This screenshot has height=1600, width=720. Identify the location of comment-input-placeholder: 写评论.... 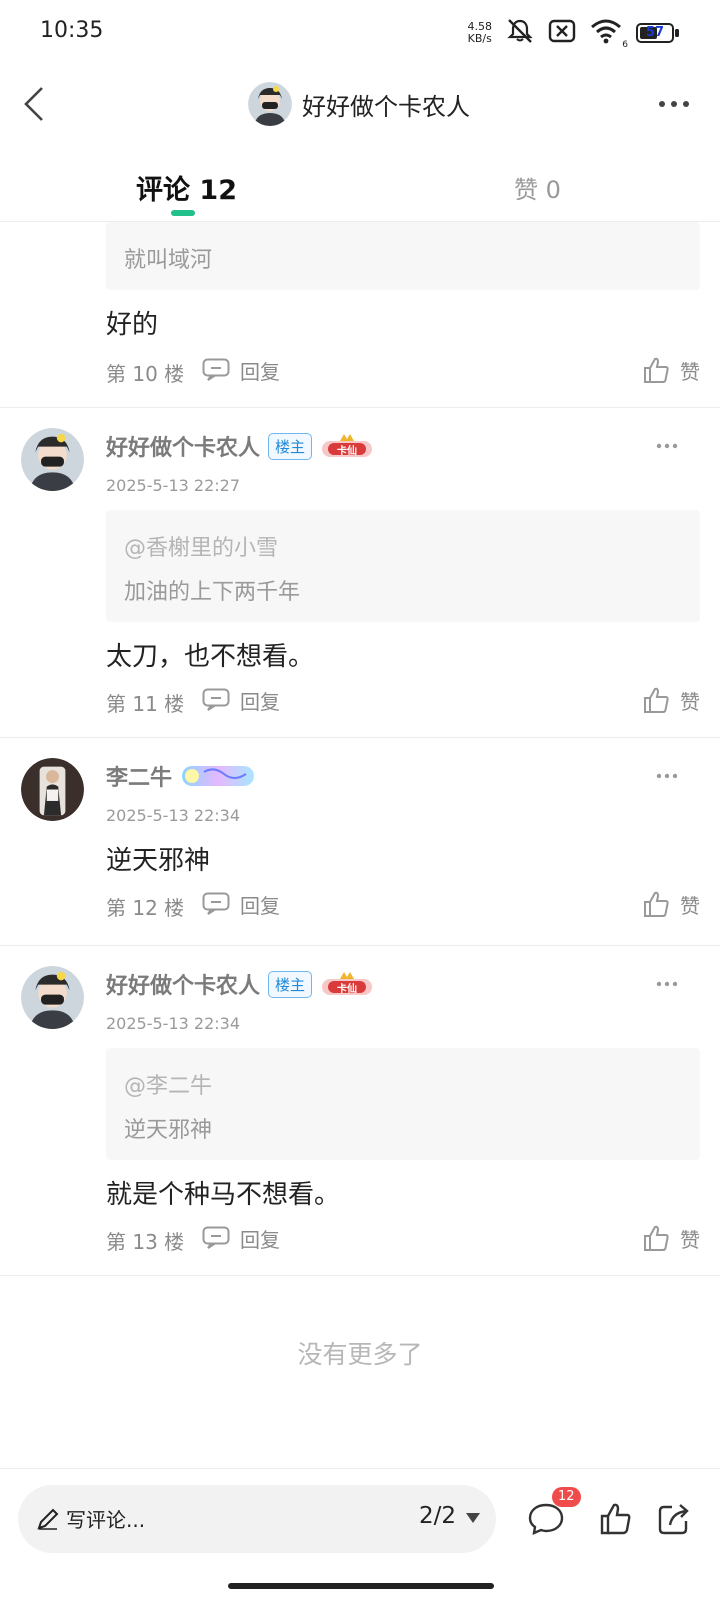
(106, 1520).